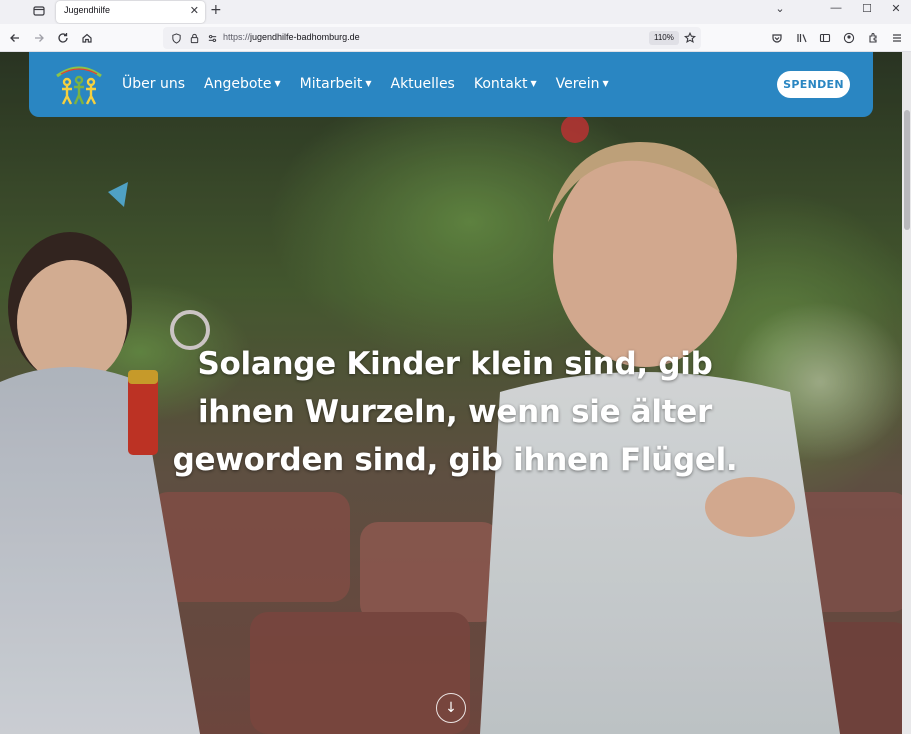 Image resolution: width=911 pixels, height=734 pixels. What do you see at coordinates (15, 38) in the screenshot?
I see `back-icon` at bounding box center [15, 38].